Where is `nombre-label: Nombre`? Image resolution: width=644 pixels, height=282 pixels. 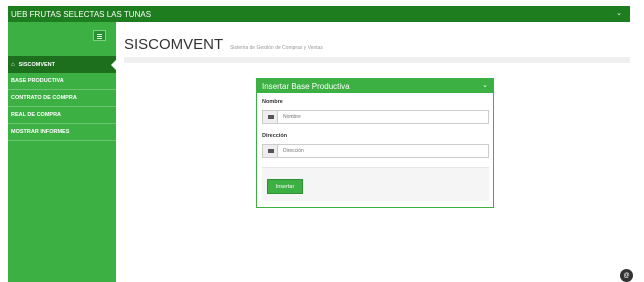 nombre-label: Nombre is located at coordinates (272, 102).